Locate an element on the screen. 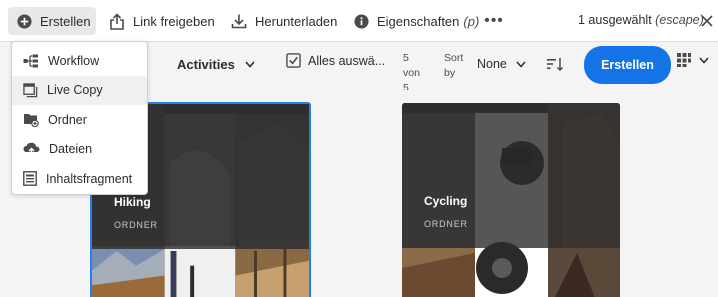  selection-status: 1 ausgewählt (escape) is located at coordinates (641, 20).